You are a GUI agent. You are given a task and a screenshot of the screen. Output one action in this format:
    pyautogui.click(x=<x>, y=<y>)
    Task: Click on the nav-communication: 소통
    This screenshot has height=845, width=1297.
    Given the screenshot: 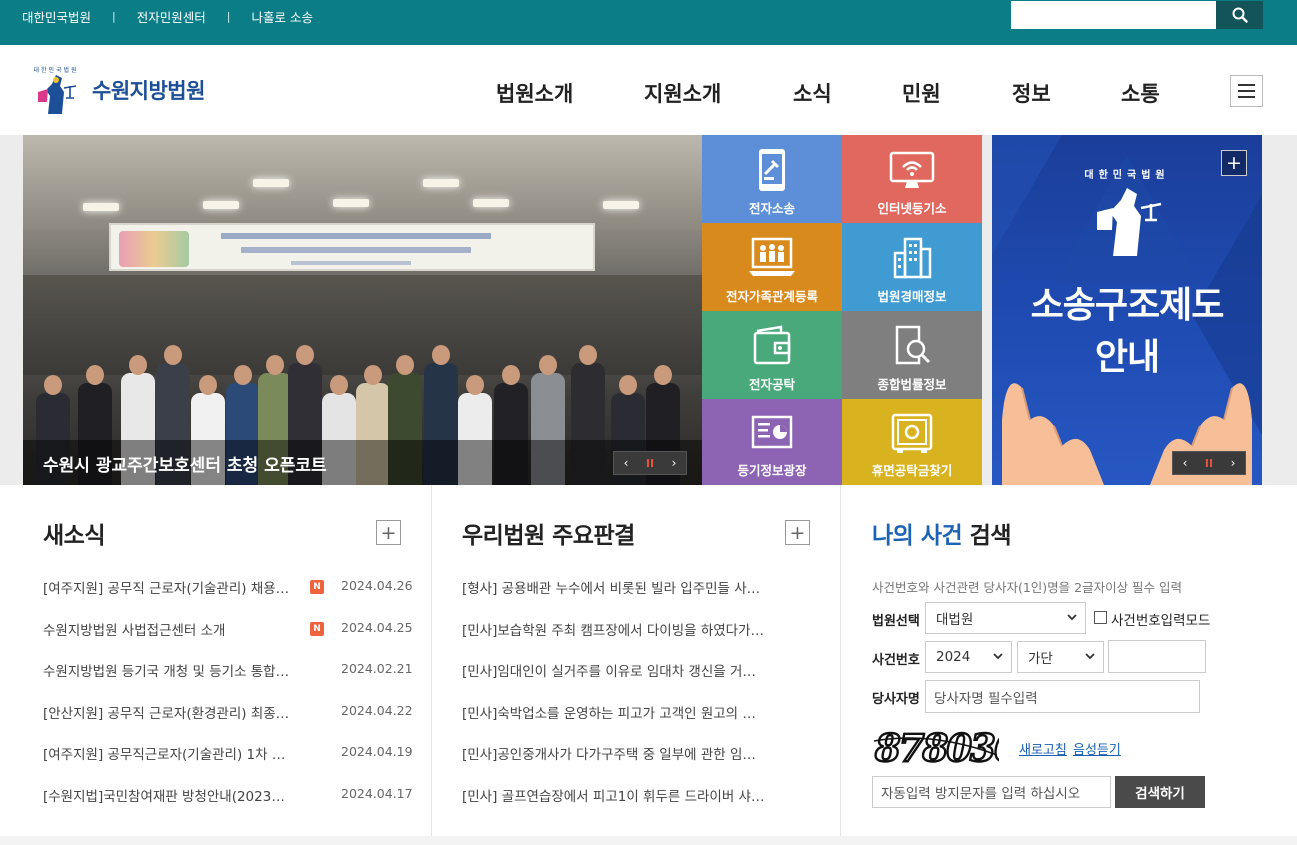 What is the action you would take?
    pyautogui.click(x=1140, y=93)
    